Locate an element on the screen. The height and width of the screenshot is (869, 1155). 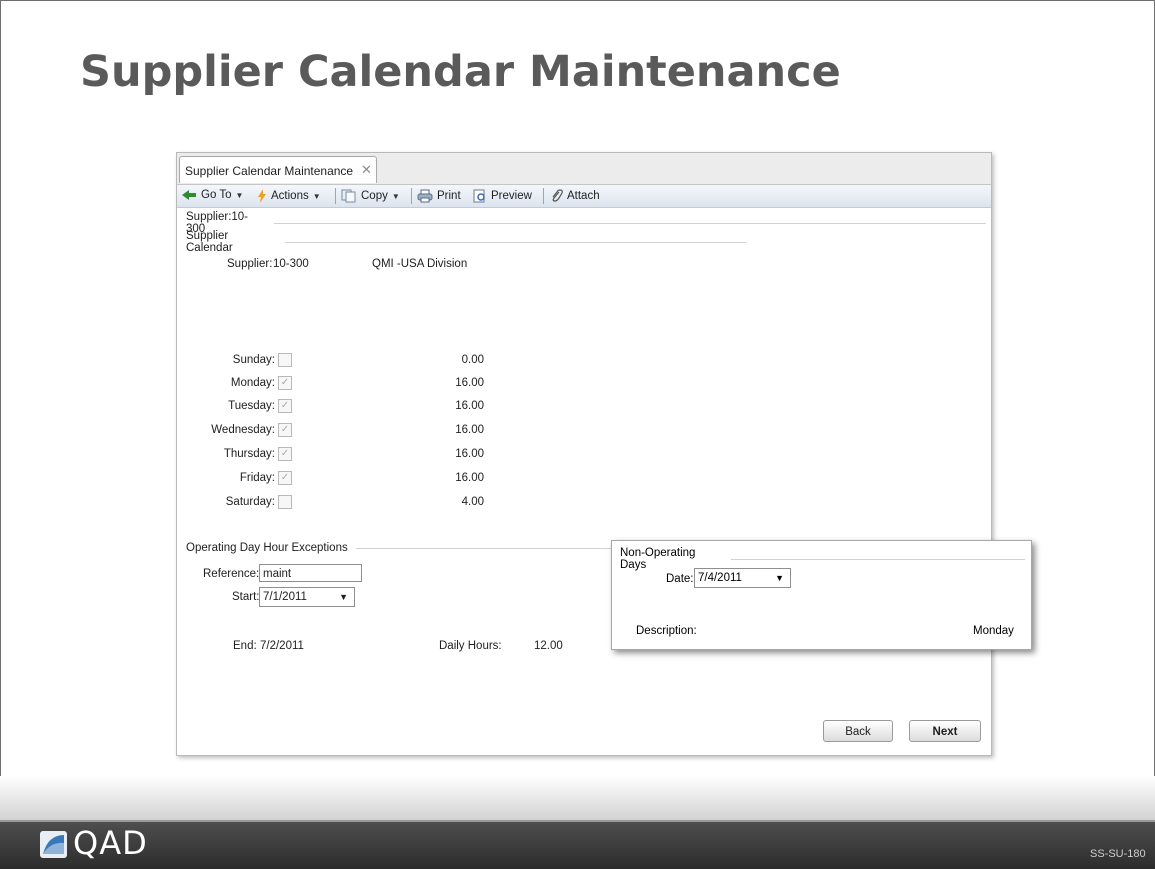
saturday-checkbox is located at coordinates (285, 502).